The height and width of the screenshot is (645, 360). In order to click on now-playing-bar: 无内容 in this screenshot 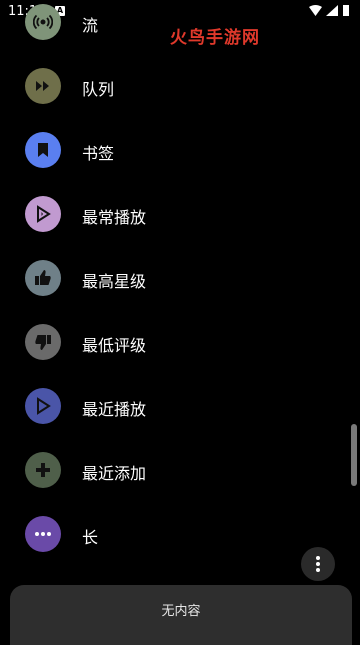, I will do `click(181, 615)`.